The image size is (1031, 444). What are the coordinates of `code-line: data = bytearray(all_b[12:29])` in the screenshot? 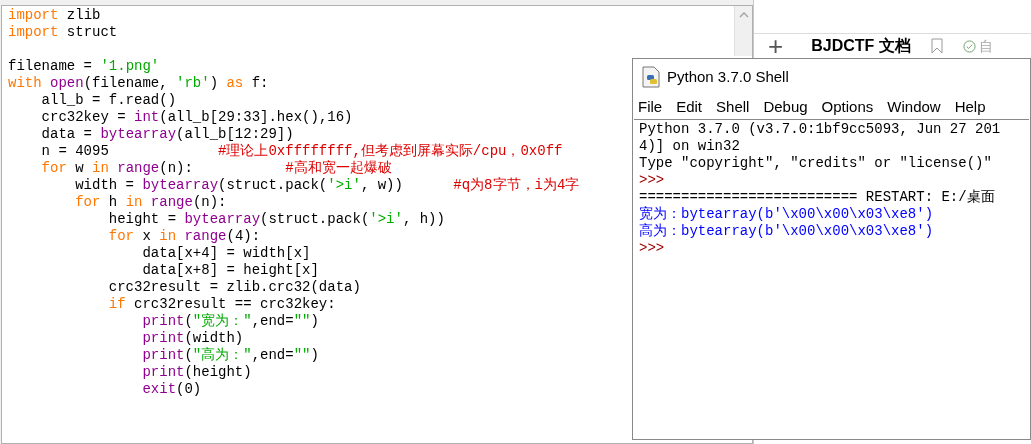 It's located at (167, 134).